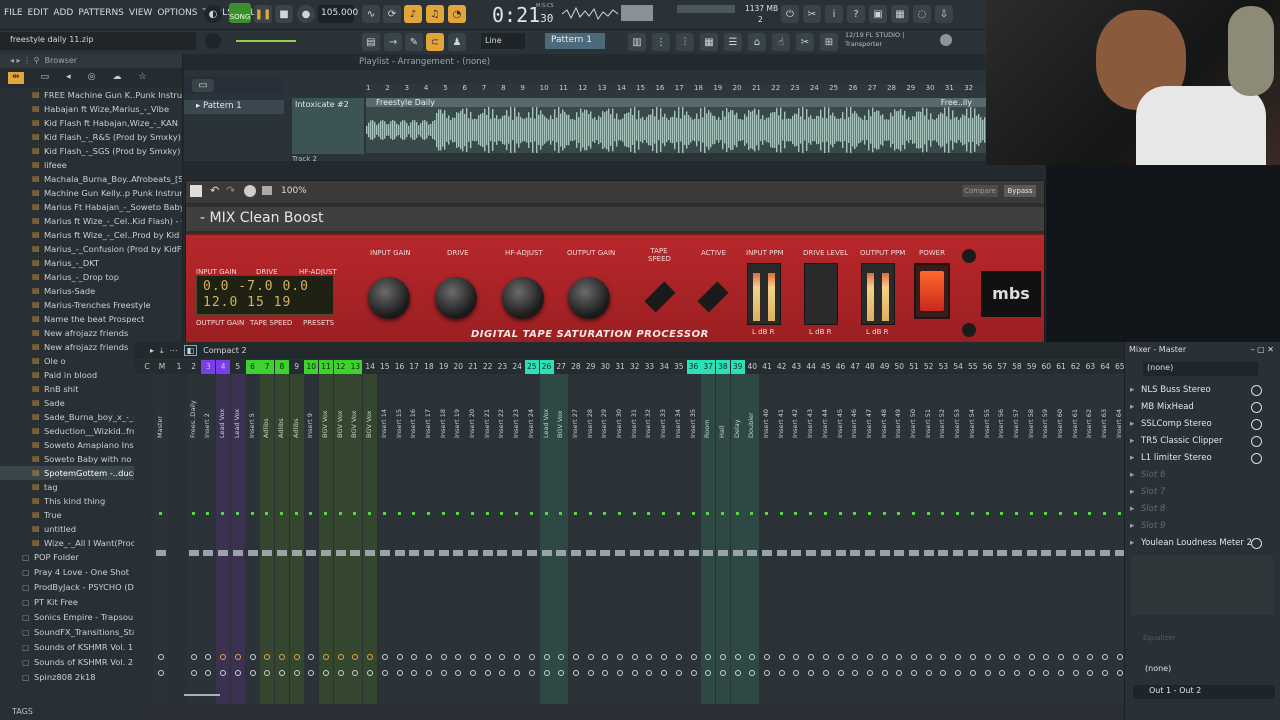 The height and width of the screenshot is (720, 1280). What do you see at coordinates (1105, 367) in the screenshot?
I see `mixer-number: 64` at bounding box center [1105, 367].